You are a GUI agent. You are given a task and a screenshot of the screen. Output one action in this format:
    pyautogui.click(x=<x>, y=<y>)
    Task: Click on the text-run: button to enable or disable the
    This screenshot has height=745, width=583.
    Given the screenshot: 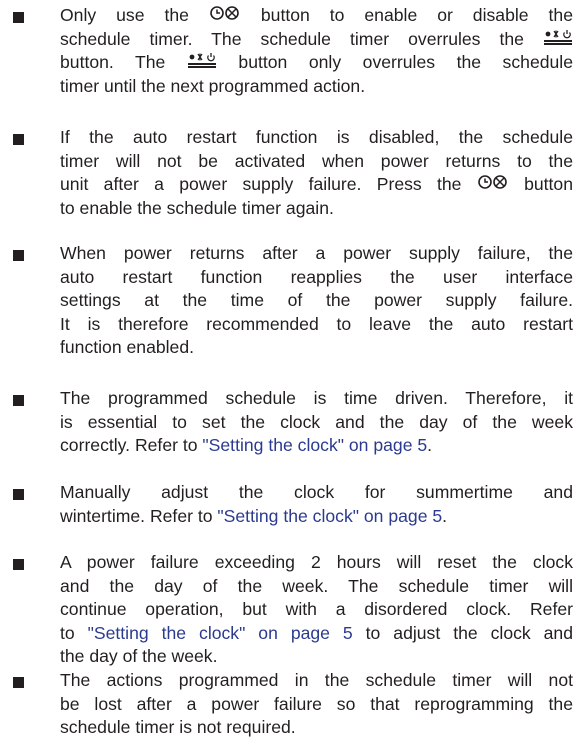 What is the action you would take?
    pyautogui.click(x=406, y=15)
    